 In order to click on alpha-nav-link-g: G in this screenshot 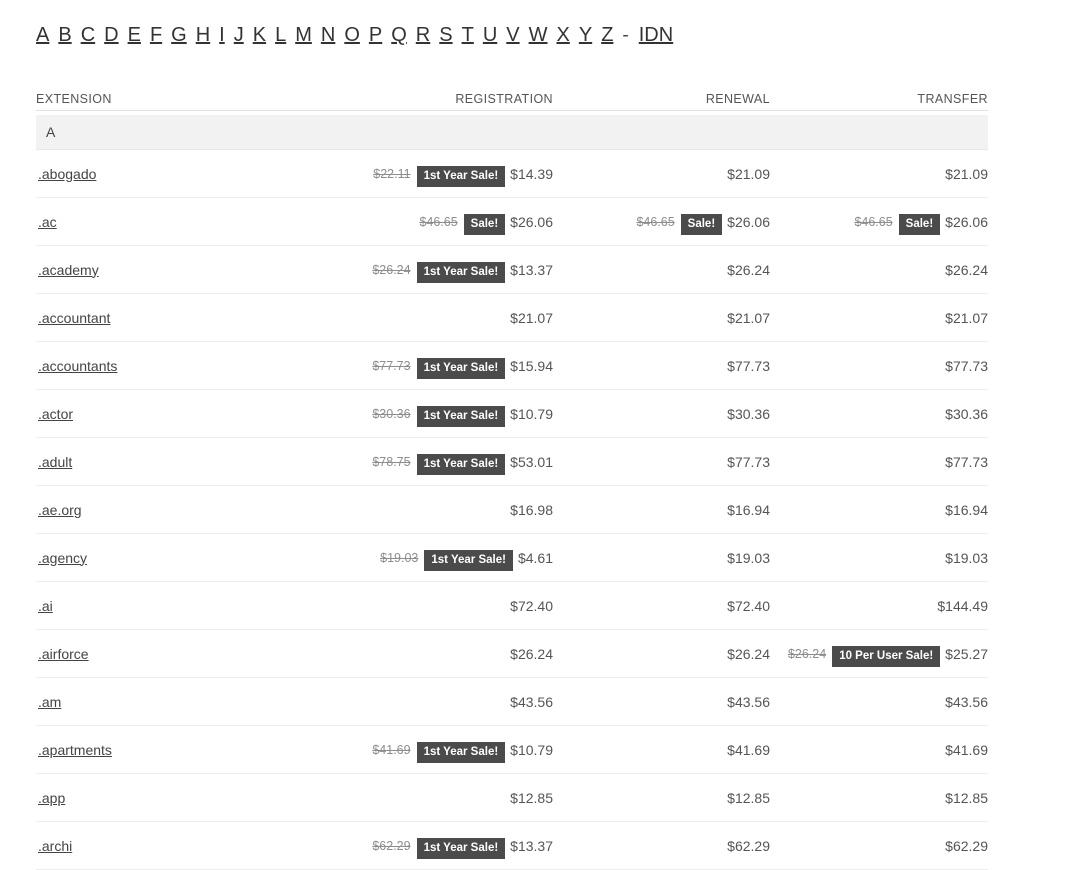, I will do `click(179, 35)`.